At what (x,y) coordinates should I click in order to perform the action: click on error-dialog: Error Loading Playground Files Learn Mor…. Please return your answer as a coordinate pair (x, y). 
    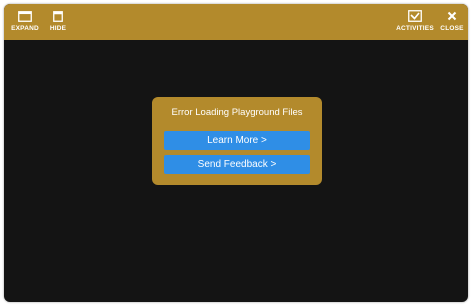
    Looking at the image, I should click on (237, 141).